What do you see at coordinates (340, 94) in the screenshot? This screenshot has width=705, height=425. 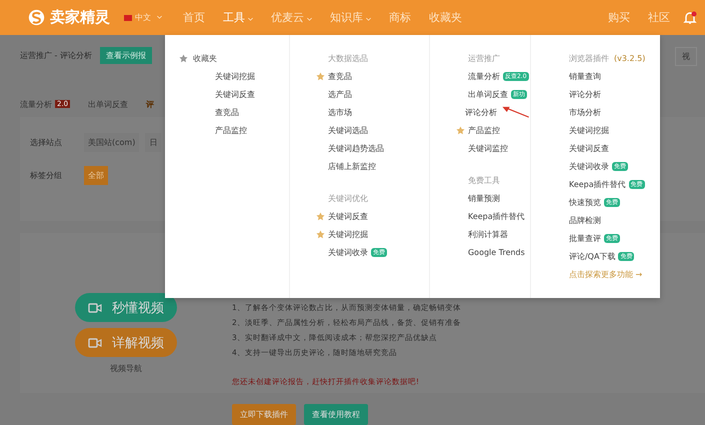 I see `menu-item: 选产品` at bounding box center [340, 94].